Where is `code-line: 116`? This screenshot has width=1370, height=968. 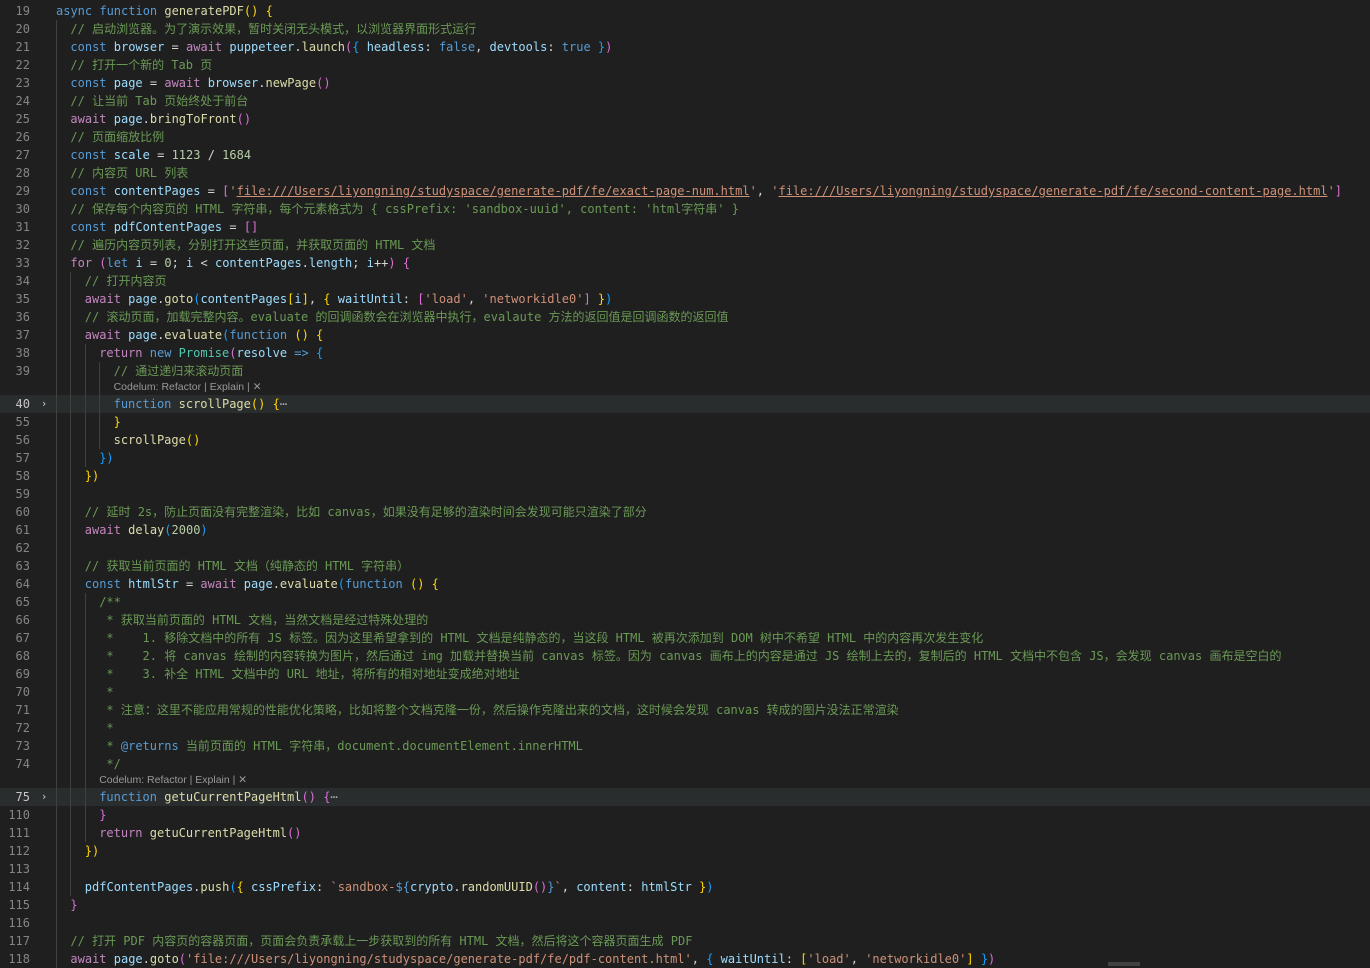
code-line: 116 is located at coordinates (685, 923).